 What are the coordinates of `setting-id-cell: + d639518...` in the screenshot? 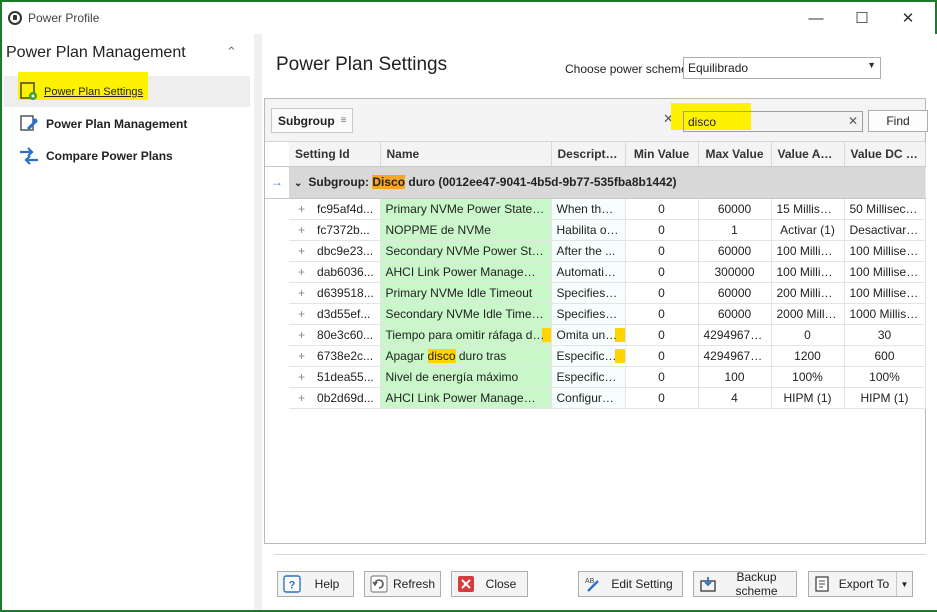 It's located at (335, 293).